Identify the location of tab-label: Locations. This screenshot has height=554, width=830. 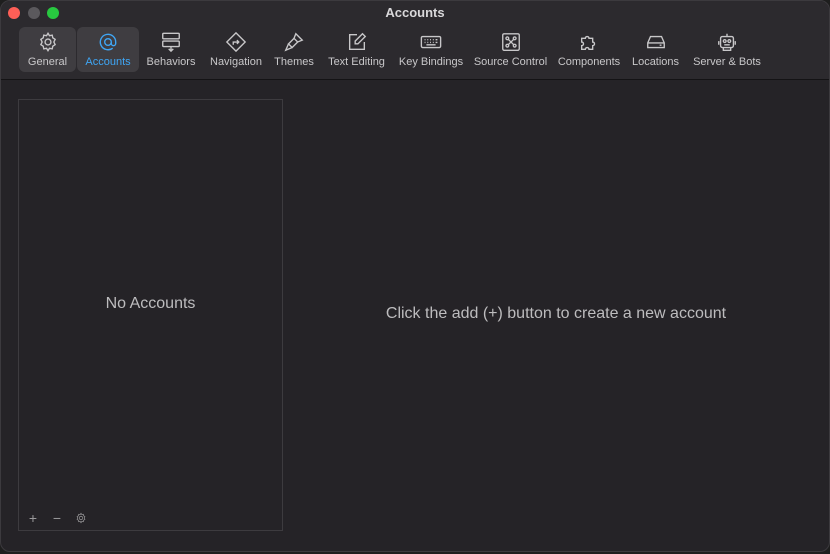
(655, 62).